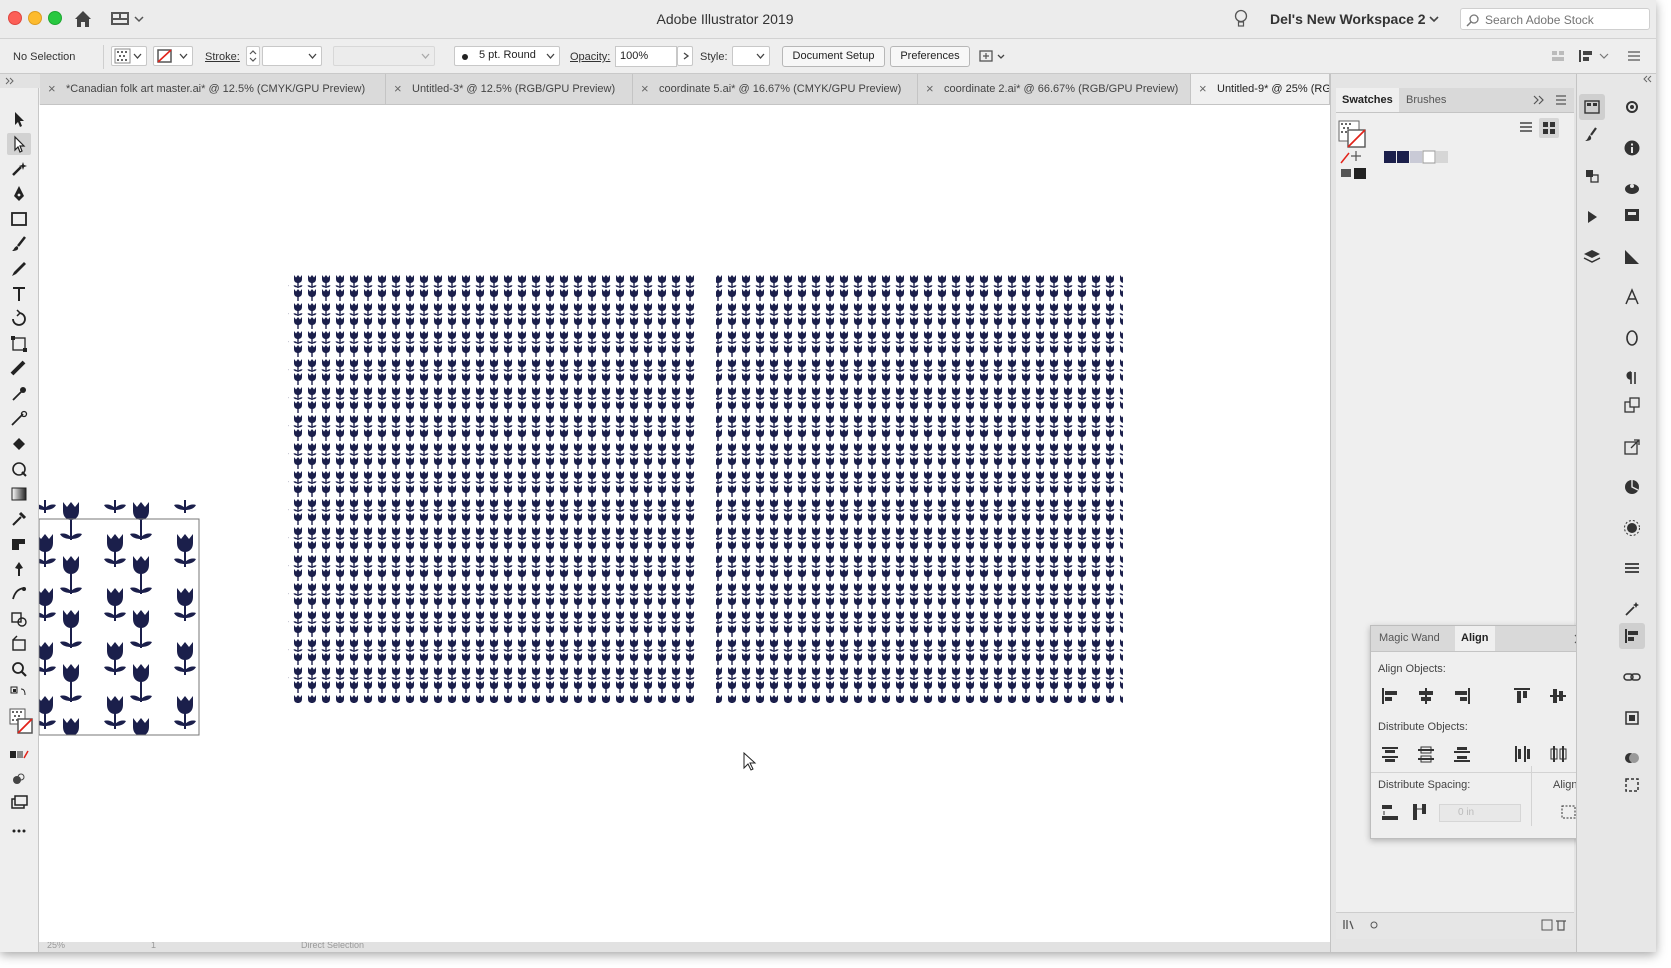 This screenshot has height=968, width=1671. What do you see at coordinates (1632, 107) in the screenshot?
I see `properties-panel-icon` at bounding box center [1632, 107].